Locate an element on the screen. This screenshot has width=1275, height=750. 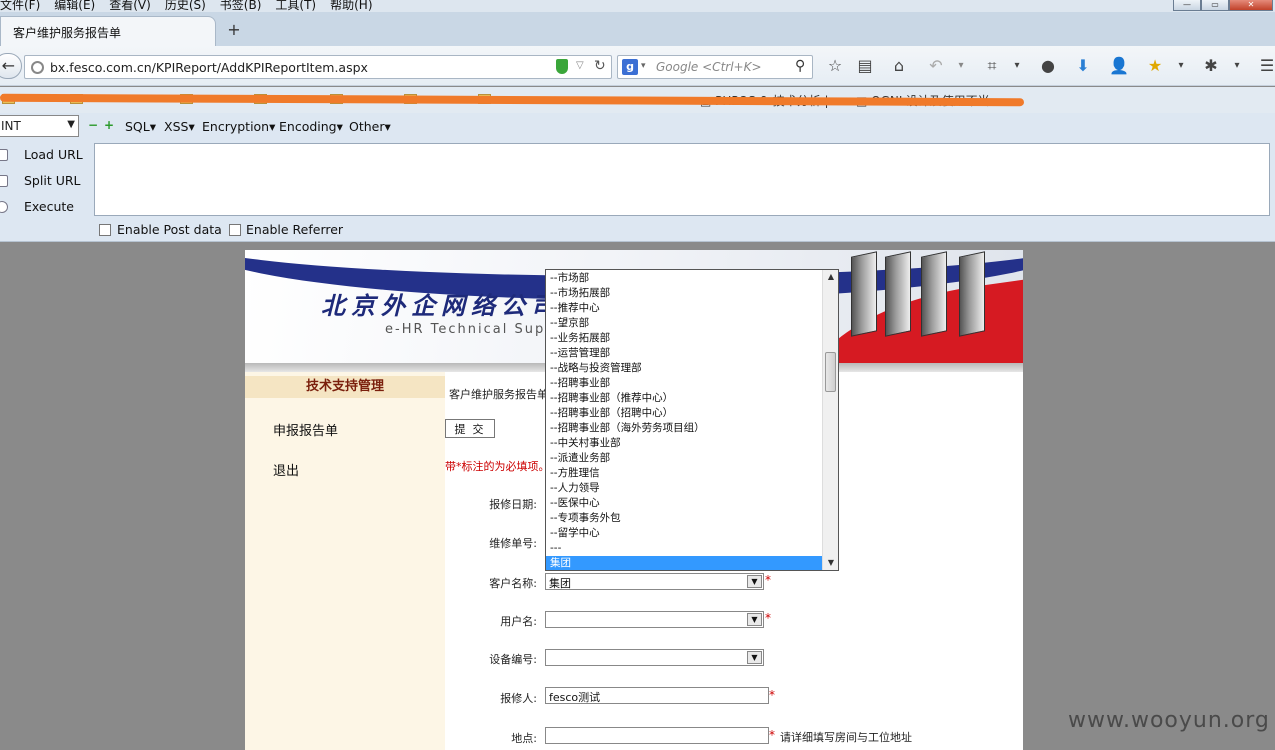
hackbar-menu-encryption: Encryption▾ is located at coordinates (238, 126).